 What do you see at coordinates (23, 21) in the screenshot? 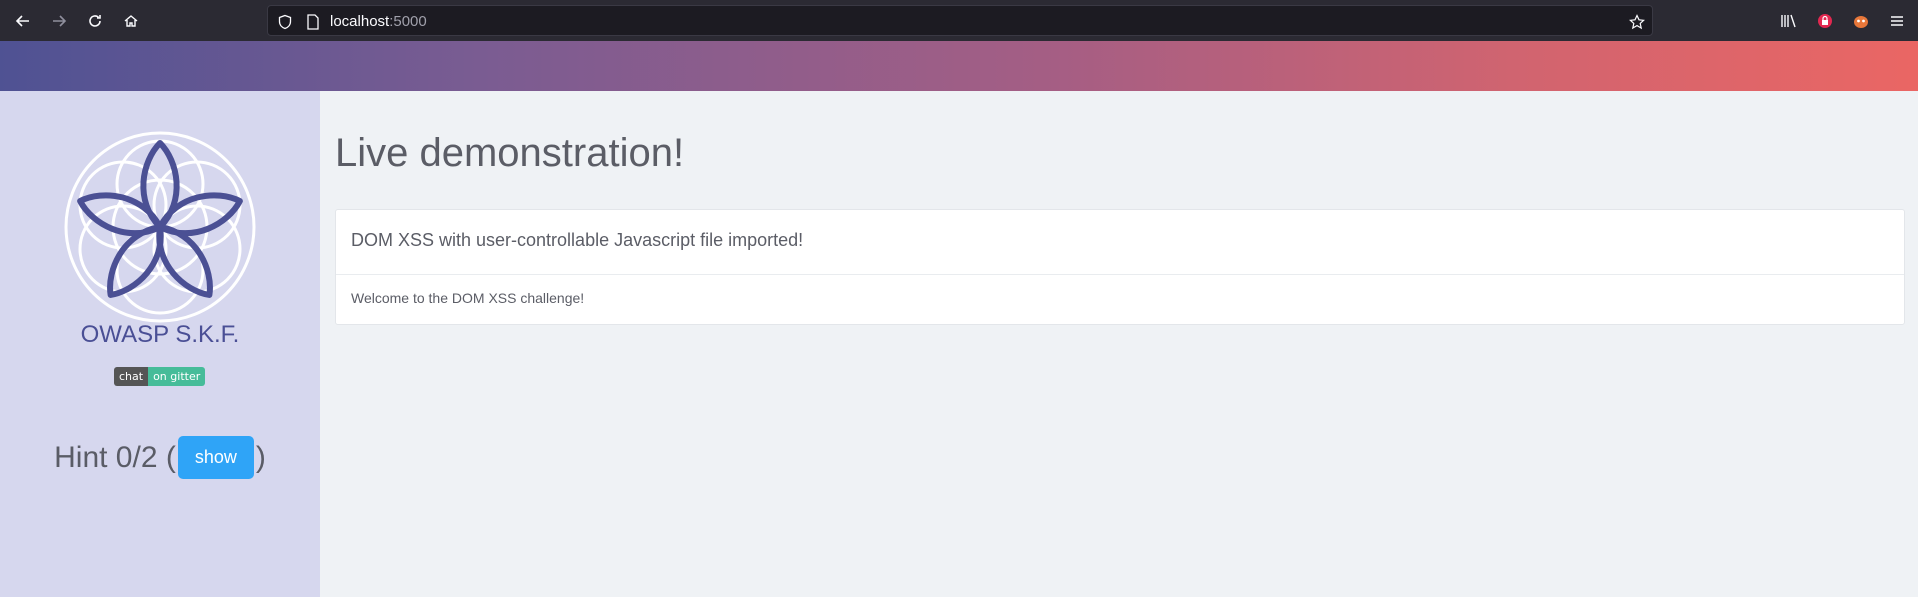
I see `back-arrow-icon` at bounding box center [23, 21].